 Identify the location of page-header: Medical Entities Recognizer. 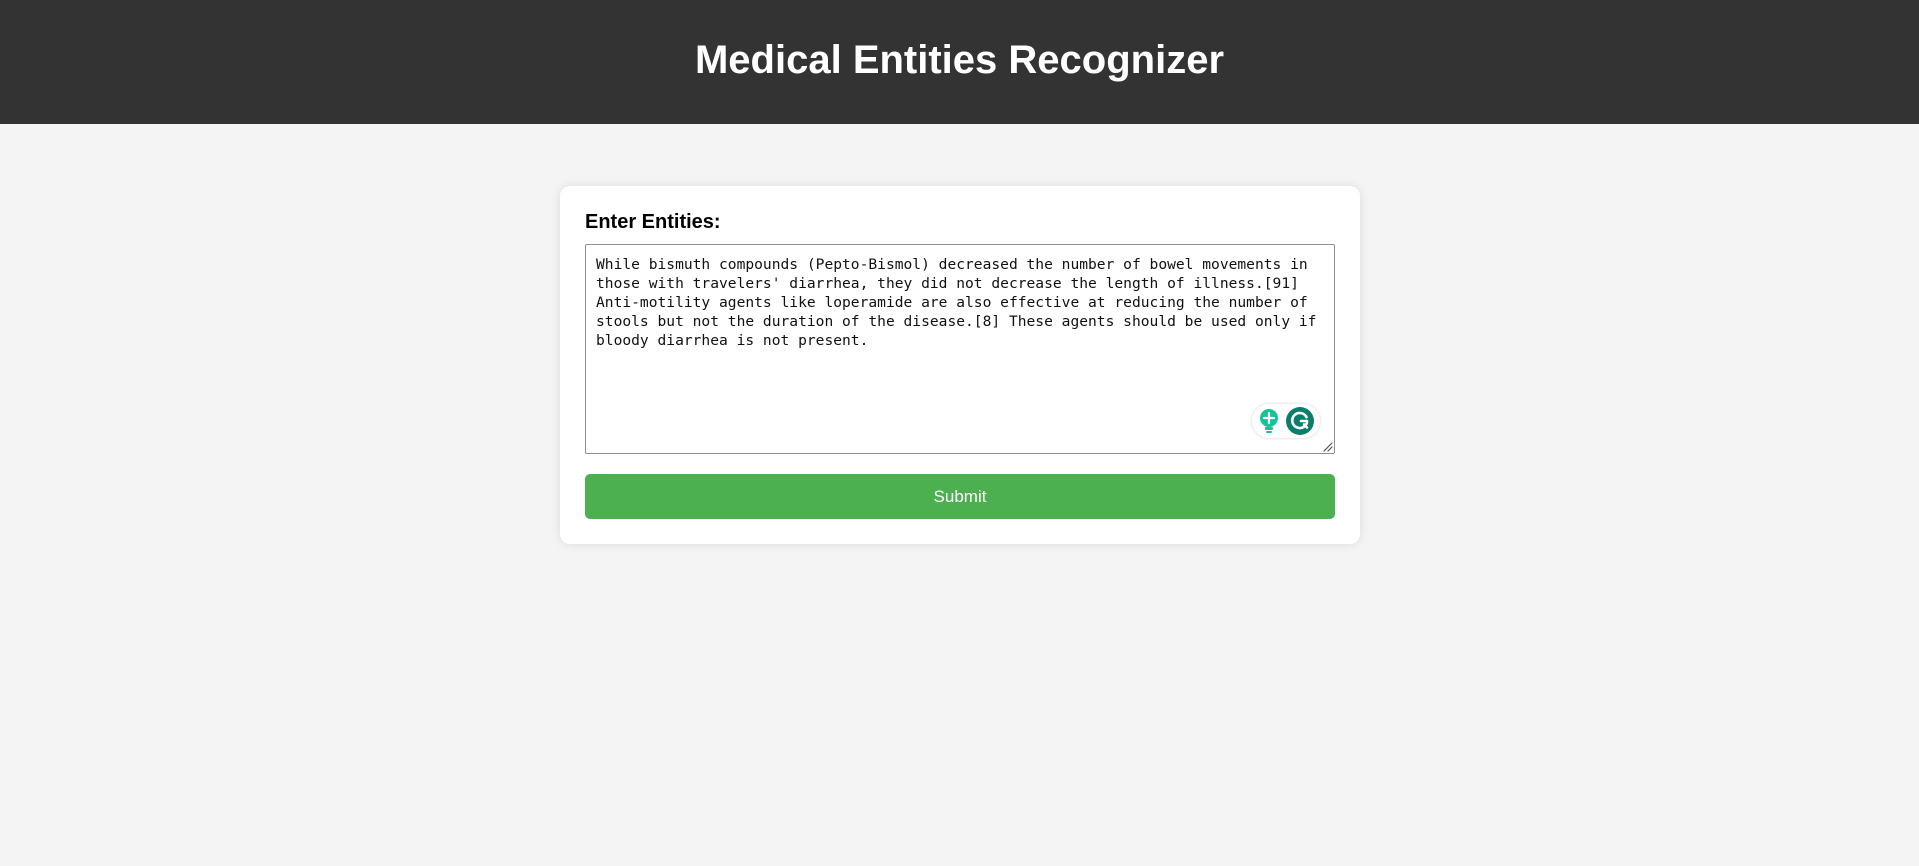
(959, 62).